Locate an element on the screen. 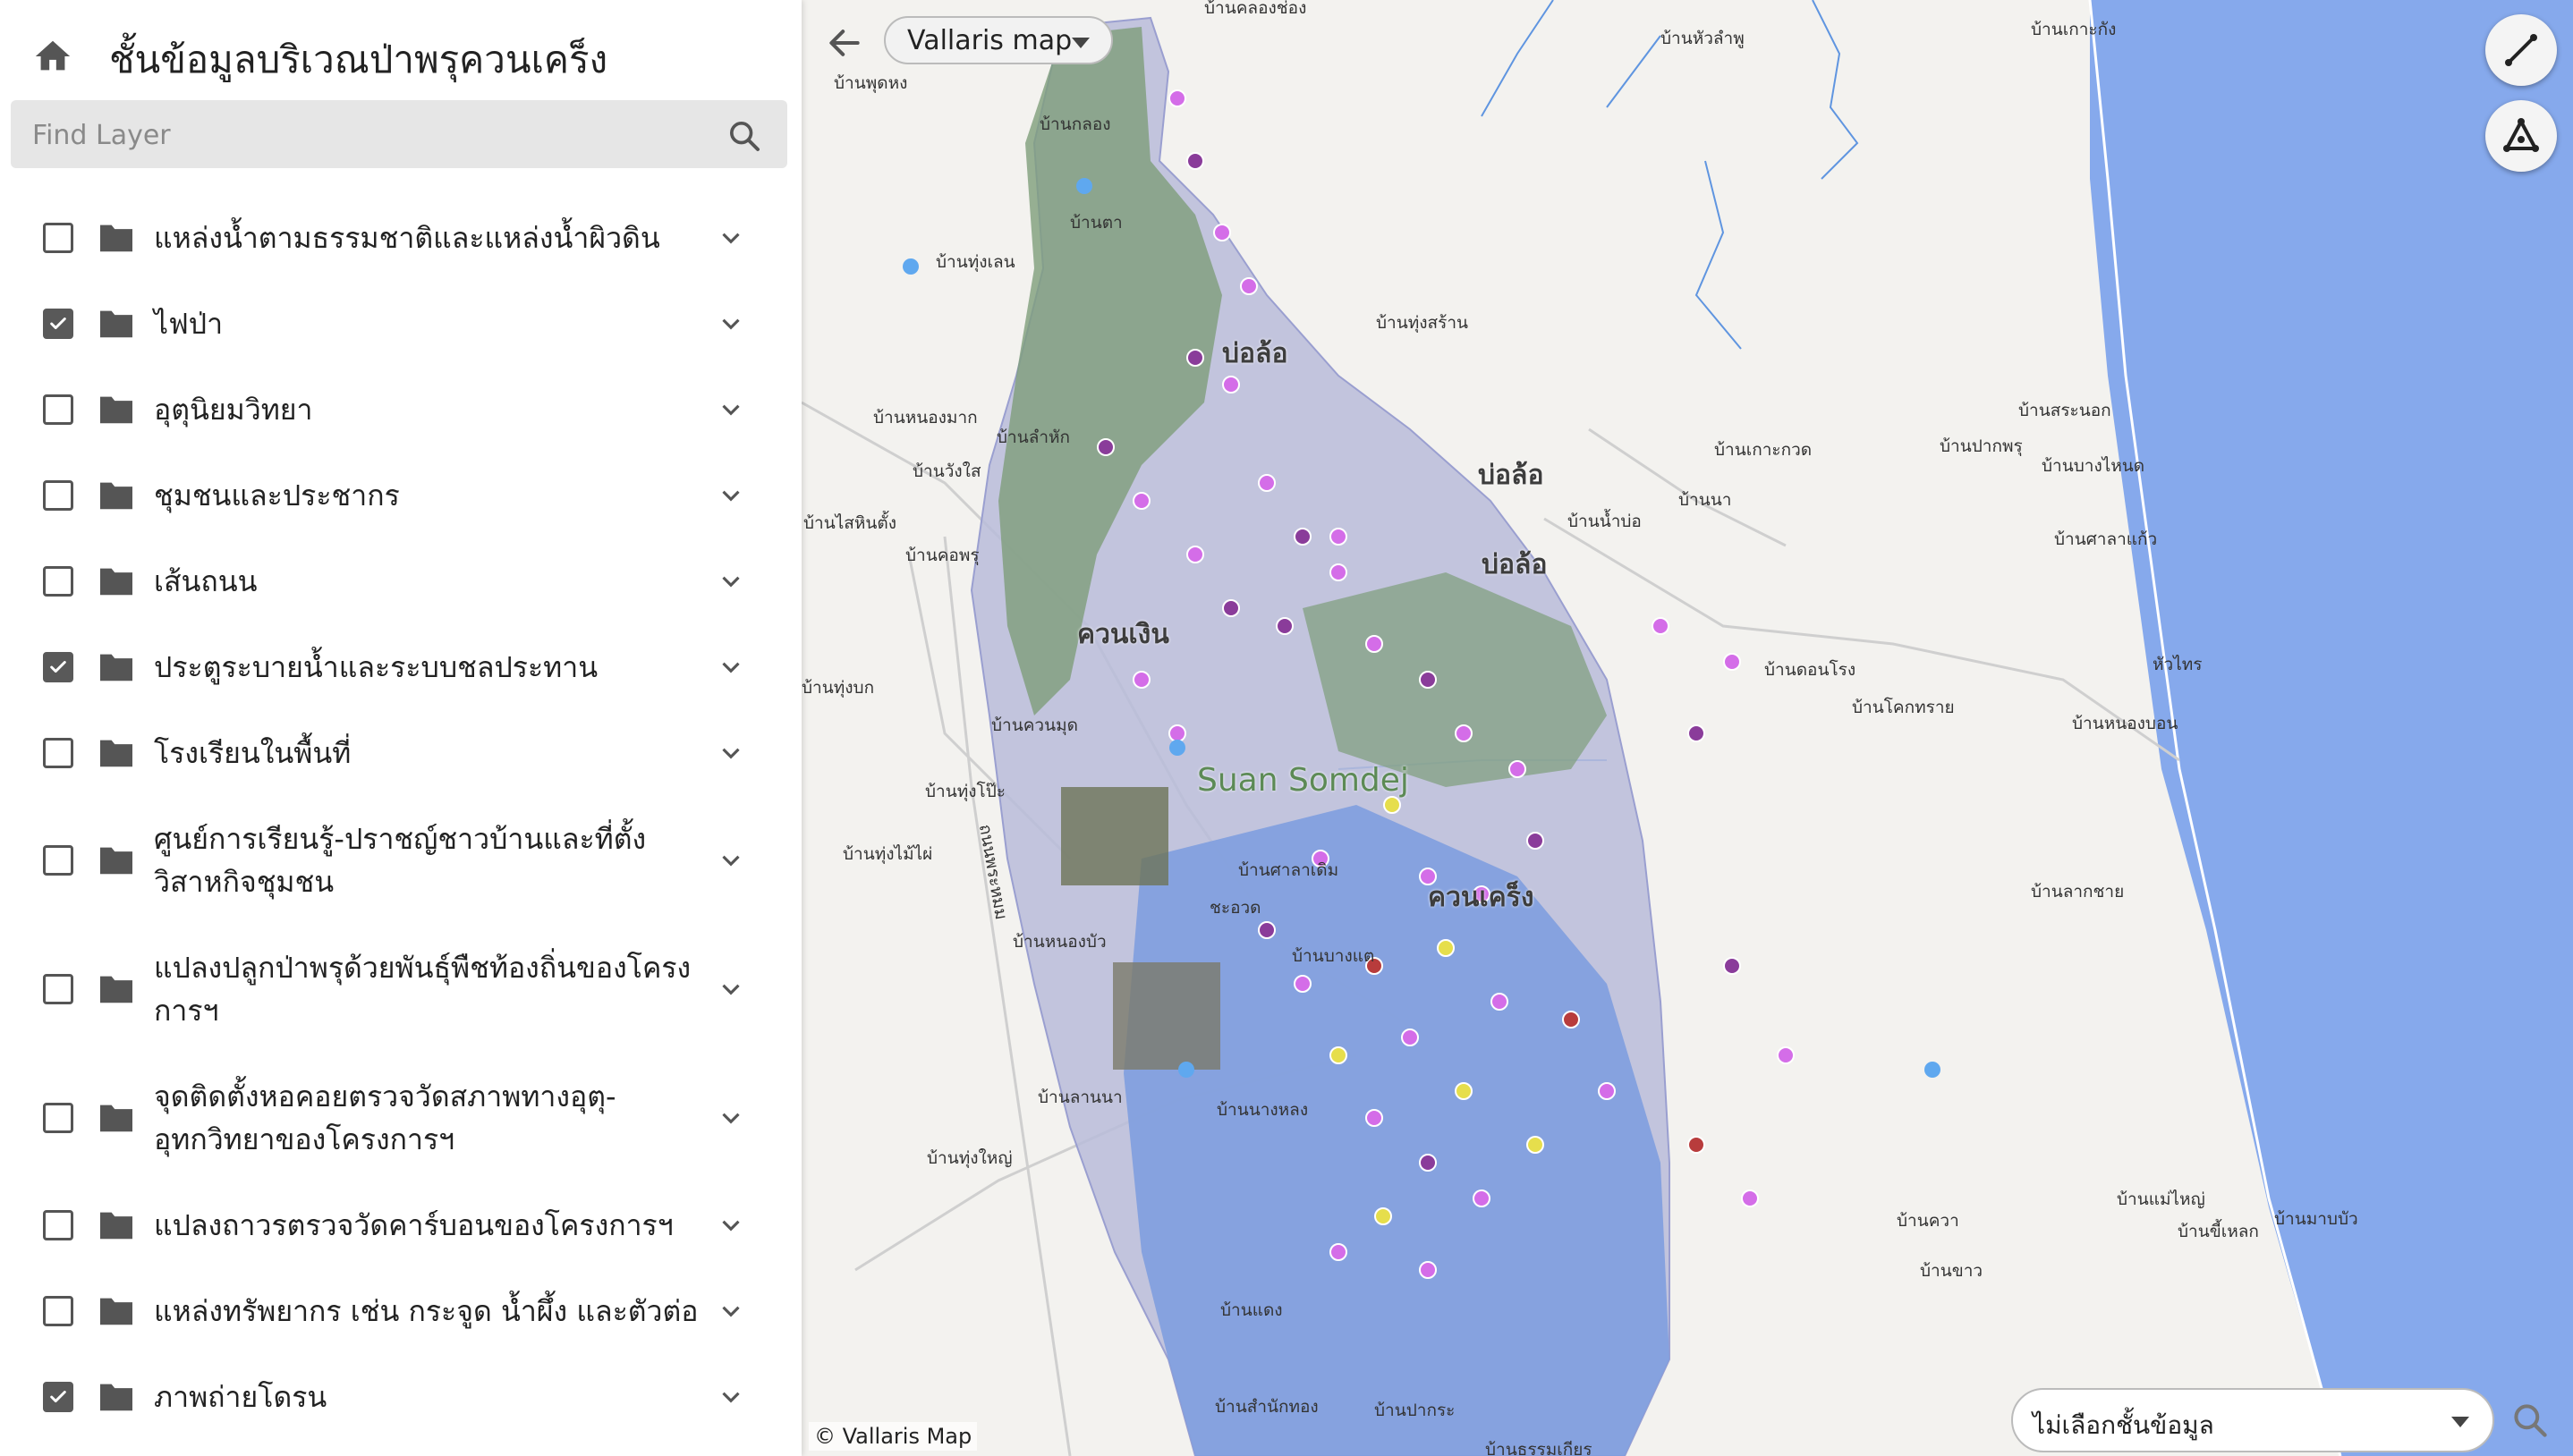  place-label: บ้านน้ำบ่อ is located at coordinates (1604, 521).